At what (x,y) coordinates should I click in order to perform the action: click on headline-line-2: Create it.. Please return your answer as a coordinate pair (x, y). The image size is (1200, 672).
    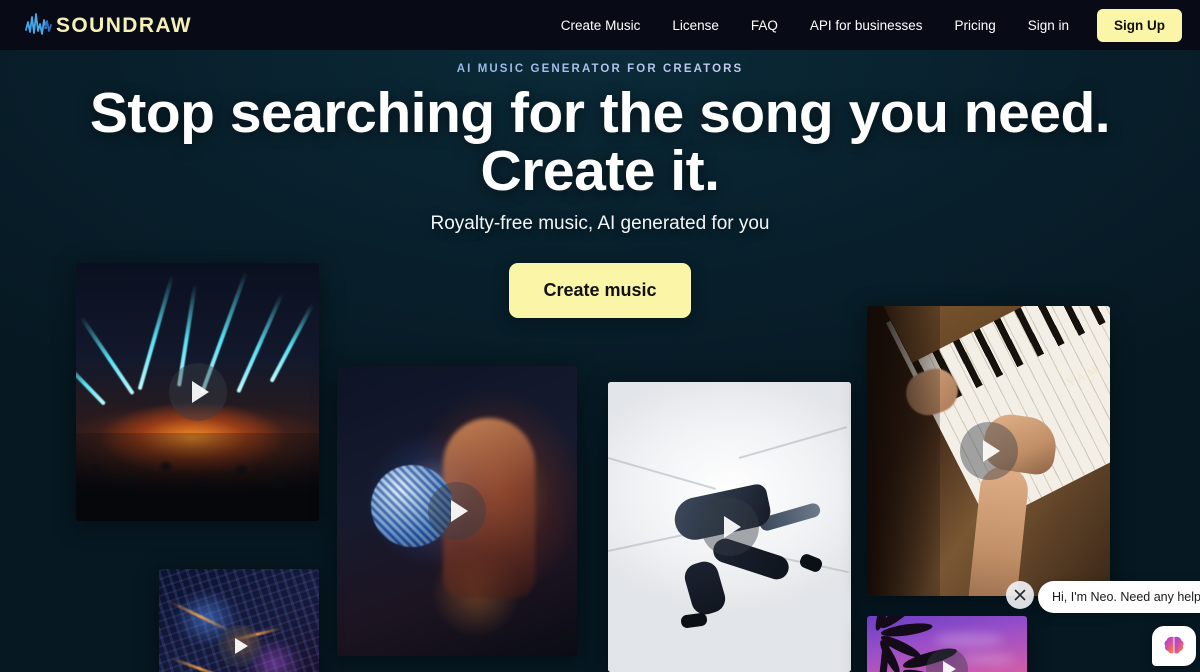
    Looking at the image, I should click on (600, 171).